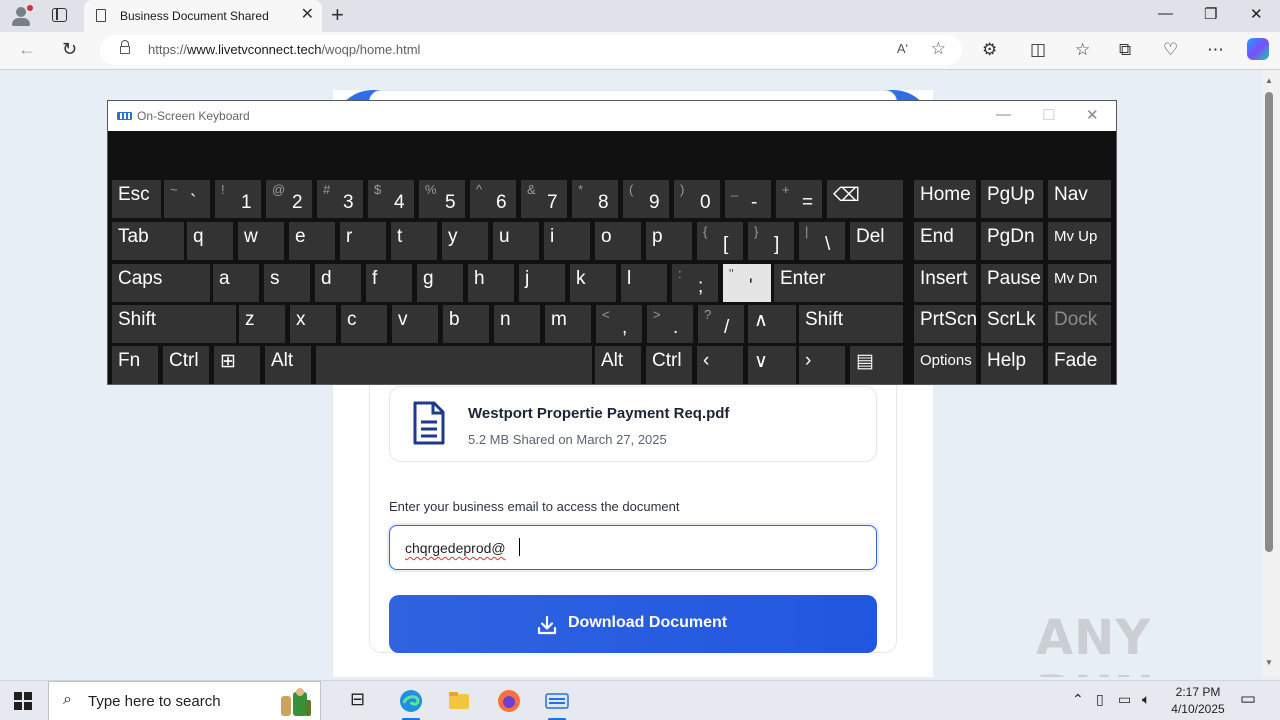  What do you see at coordinates (851, 324) in the screenshot?
I see `osk-key-shift-right: Shift` at bounding box center [851, 324].